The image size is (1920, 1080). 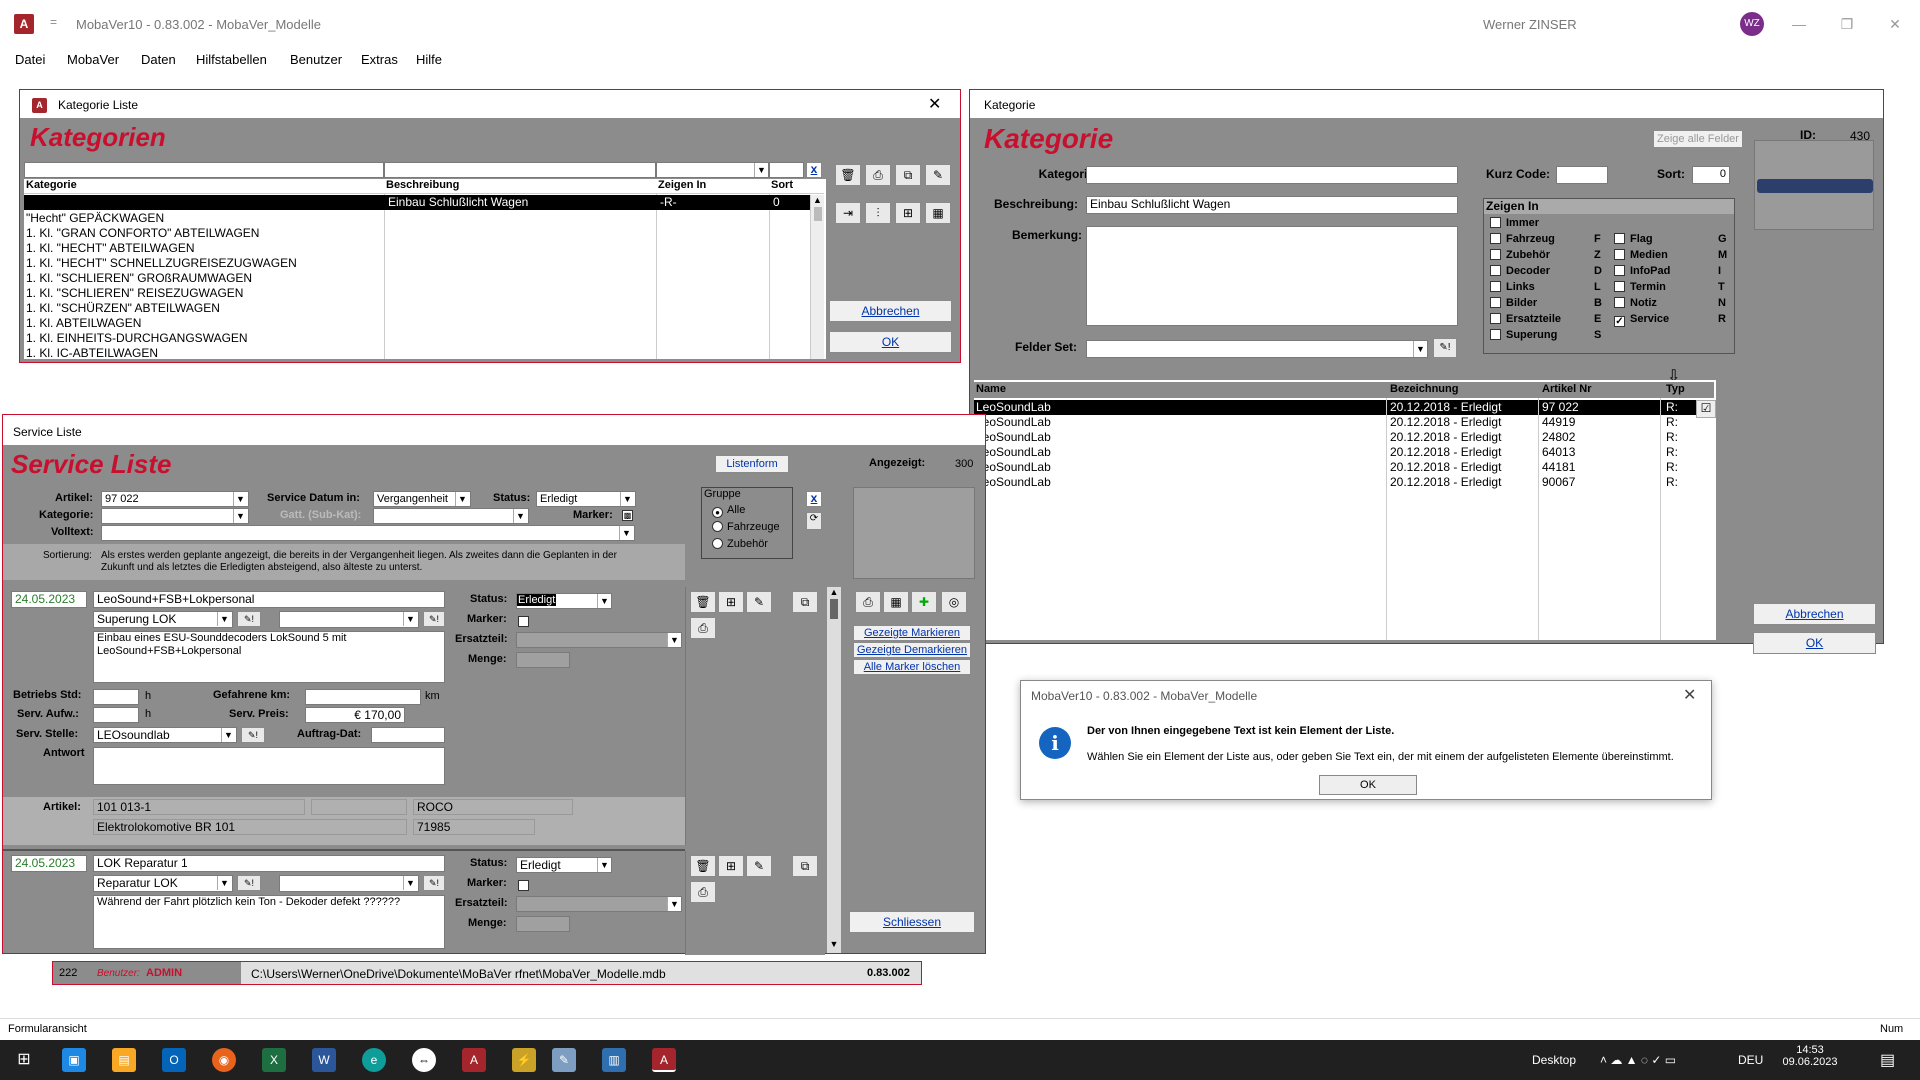 I want to click on serv-preis-input: € 170,00, so click(x=355, y=715).